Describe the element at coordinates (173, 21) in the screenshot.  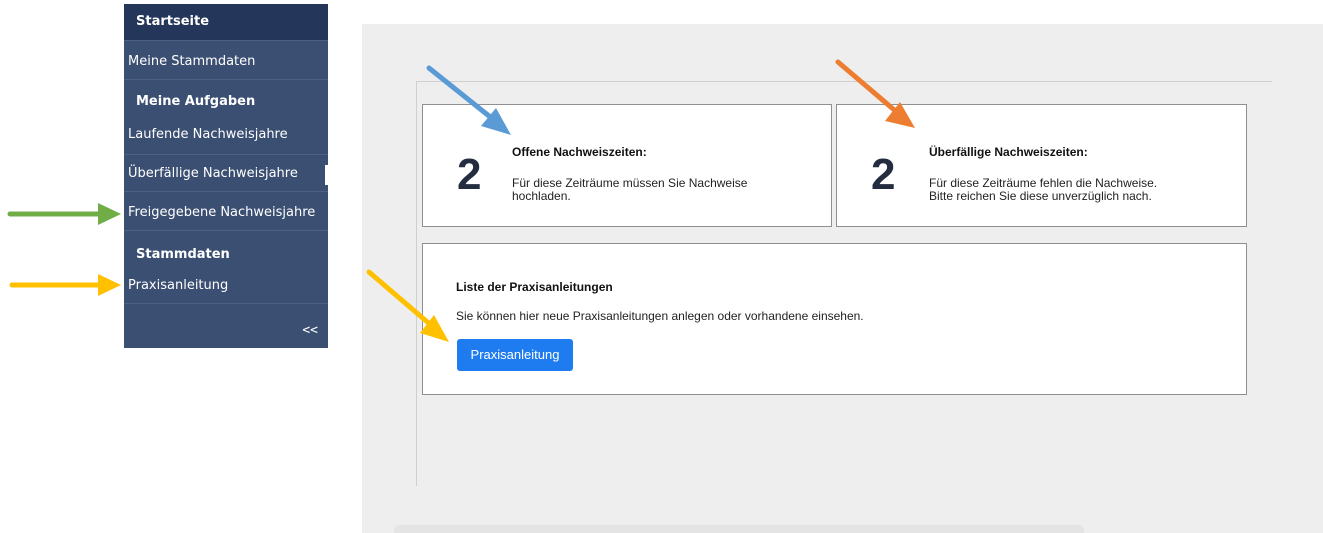
I see `sidebar-item-label: Startseite` at that location.